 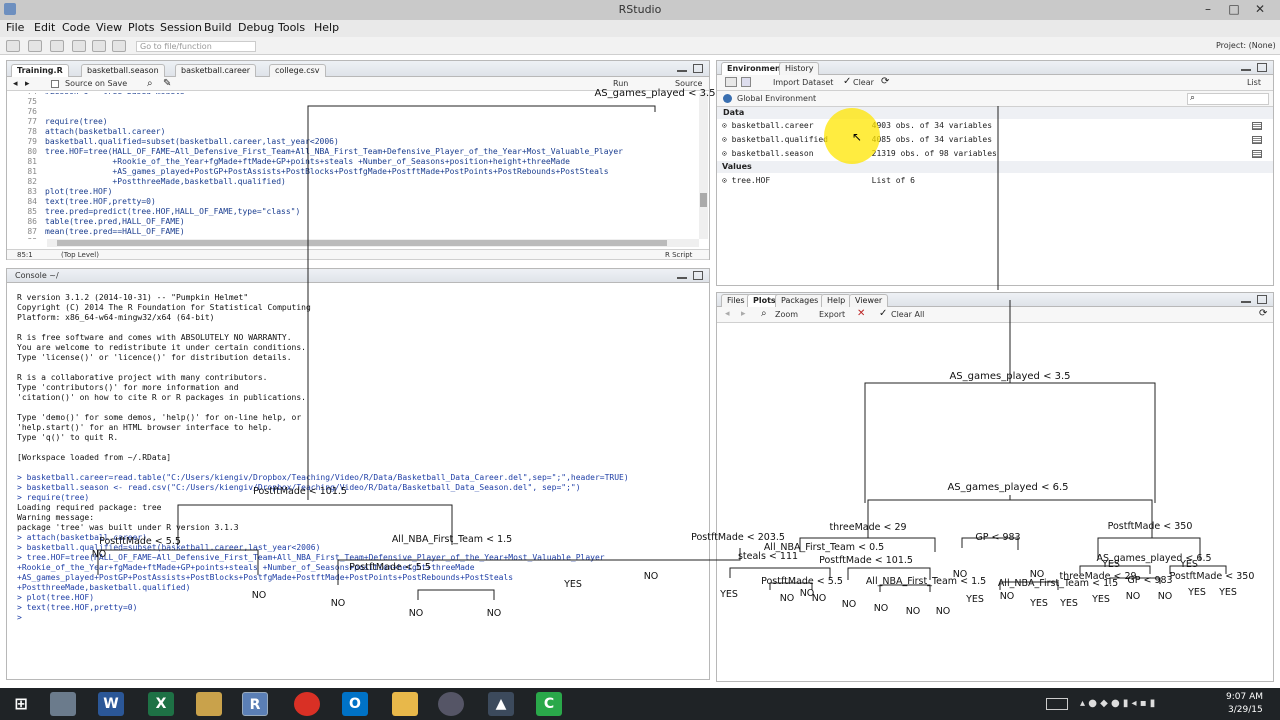 What do you see at coordinates (297, 70) in the screenshot?
I see `tab-college-csv: college.csv` at bounding box center [297, 70].